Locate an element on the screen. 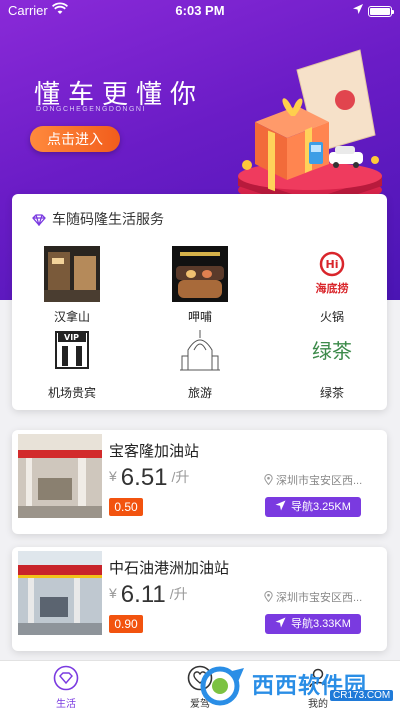 The width and height of the screenshot is (400, 710). lvcha-logo-text: 绿茶 is located at coordinates (332, 351).